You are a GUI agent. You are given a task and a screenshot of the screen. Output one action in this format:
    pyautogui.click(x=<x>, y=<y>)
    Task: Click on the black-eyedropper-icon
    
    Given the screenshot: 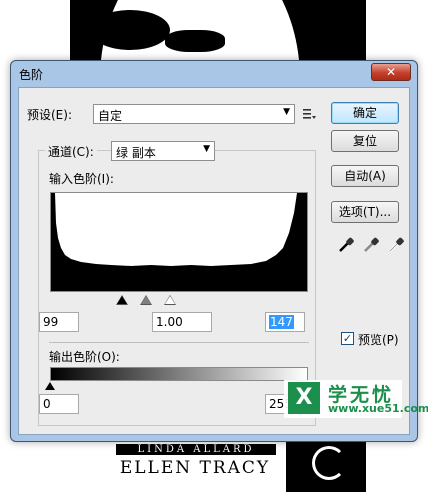 What is the action you would take?
    pyautogui.click(x=346, y=245)
    